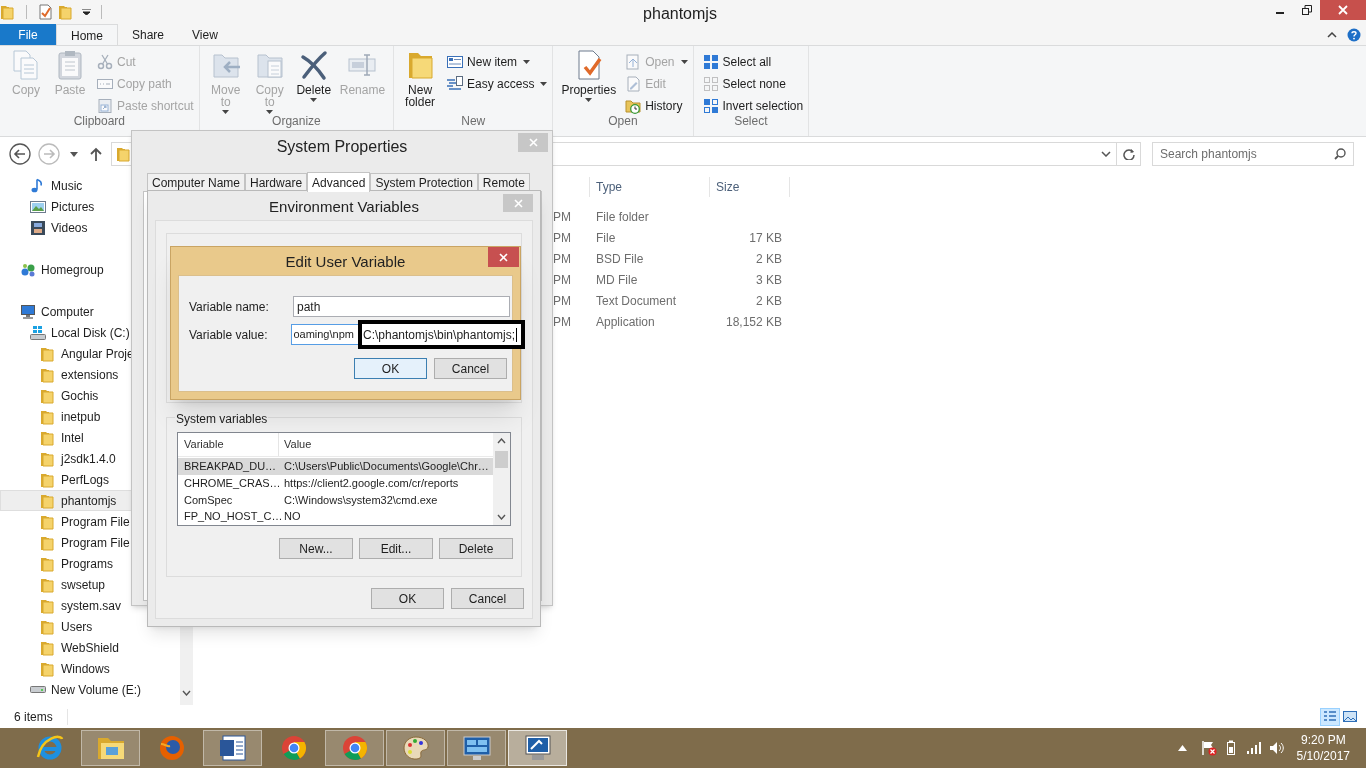 The image size is (1366, 768). What do you see at coordinates (501, 459) in the screenshot?
I see `scroll-thumb` at bounding box center [501, 459].